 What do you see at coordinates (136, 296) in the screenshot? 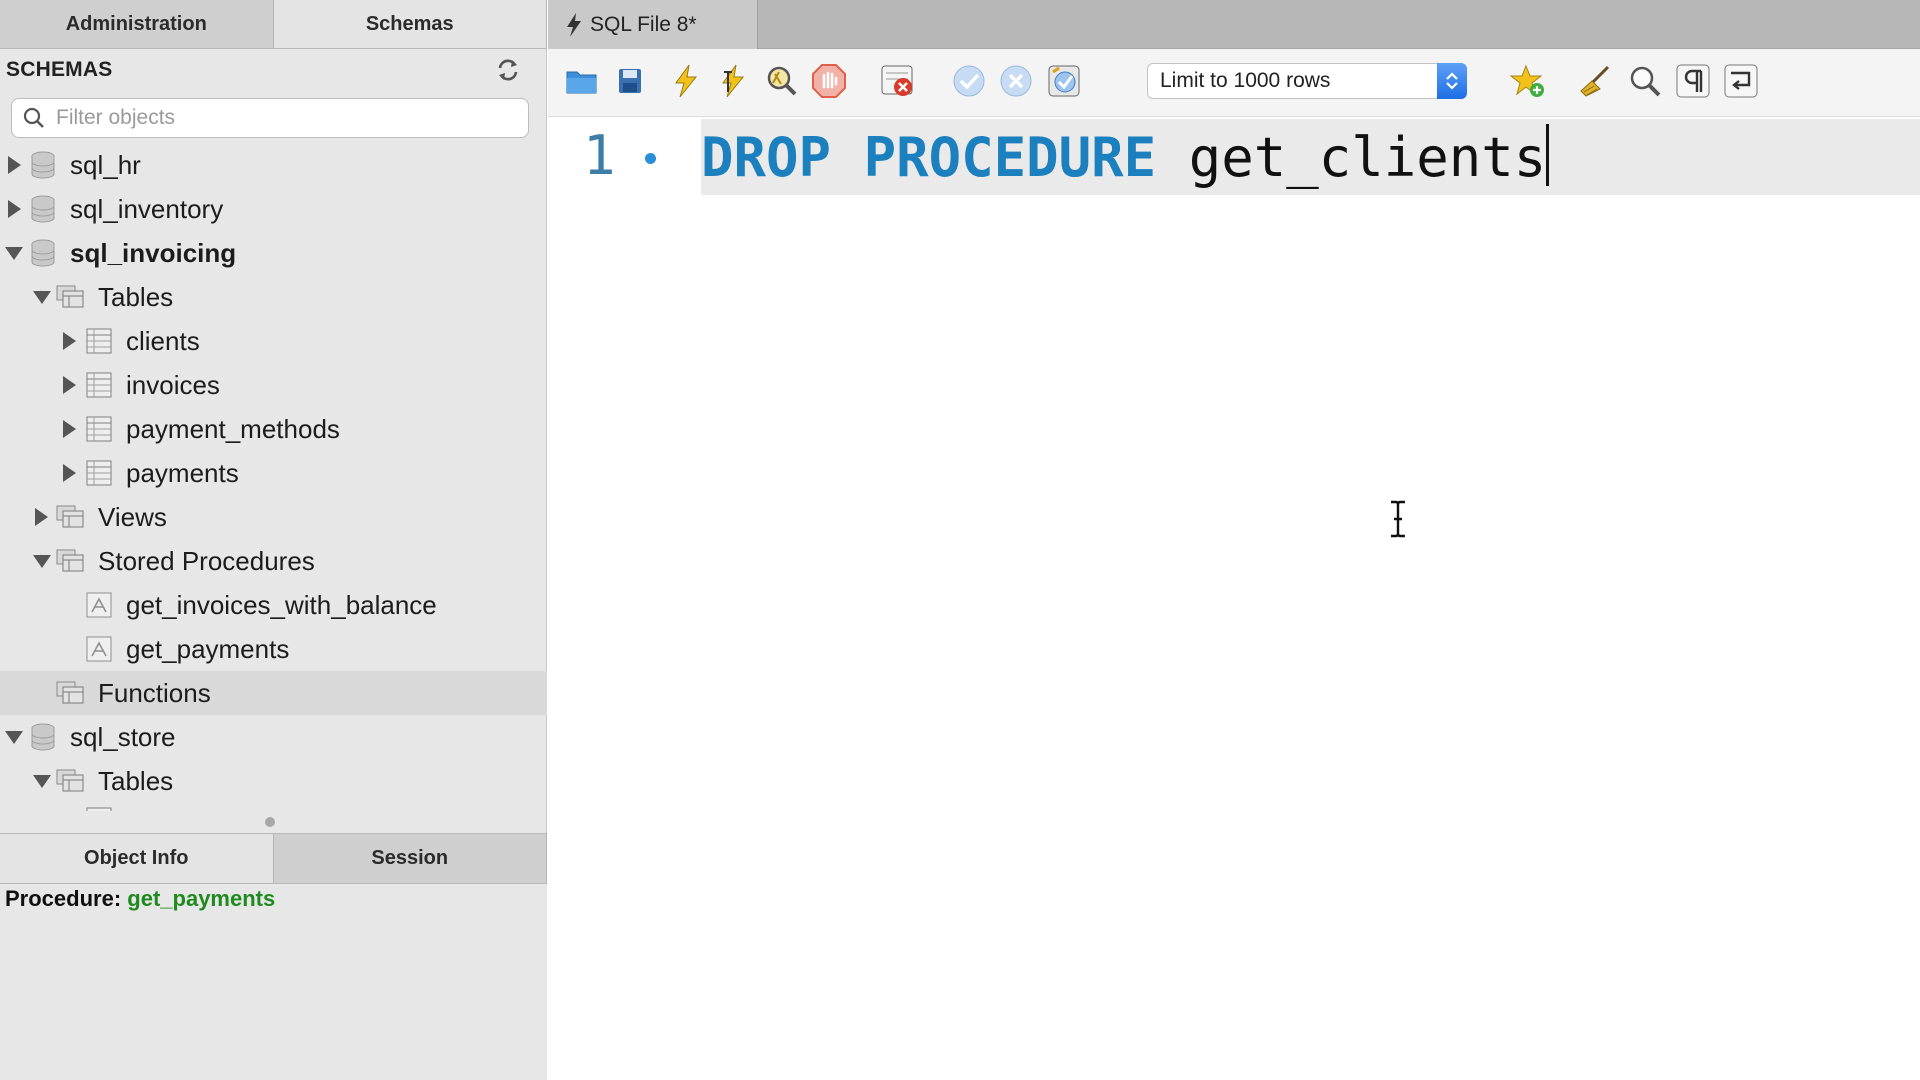
I see `tree-label: Tables` at bounding box center [136, 296].